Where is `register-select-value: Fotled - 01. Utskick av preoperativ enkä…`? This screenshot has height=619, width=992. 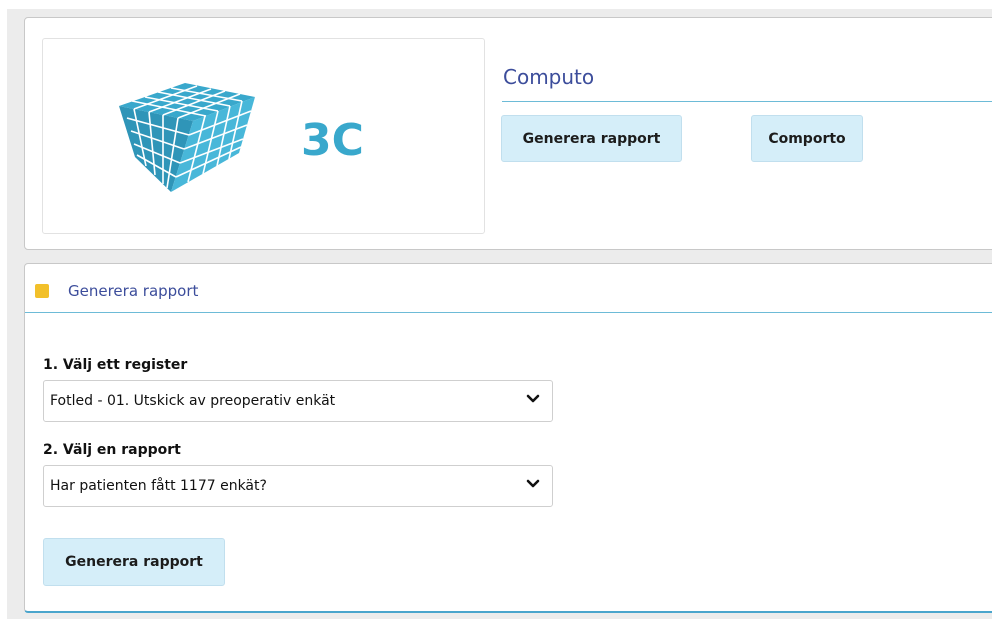 register-select-value: Fotled - 01. Utskick av preoperativ enkä… is located at coordinates (193, 401).